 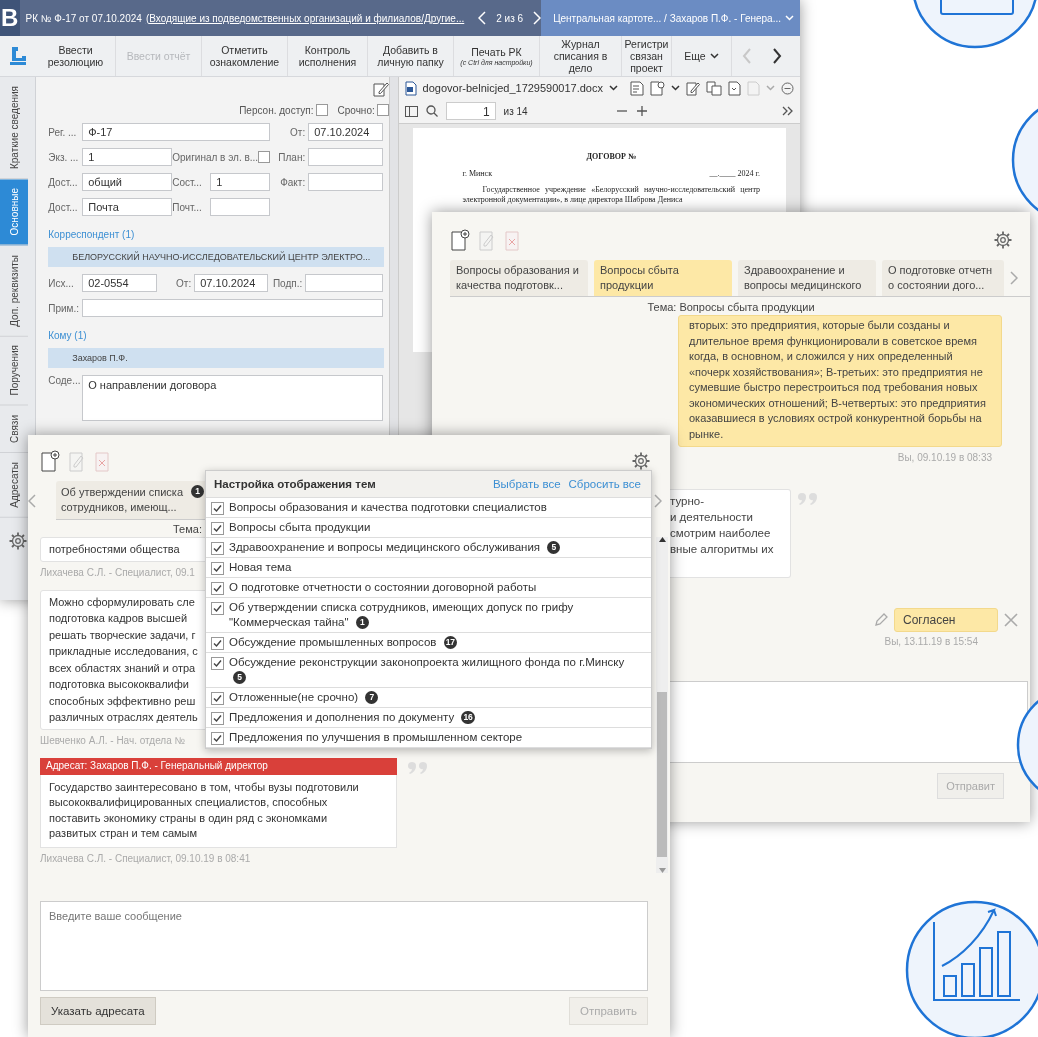 What do you see at coordinates (730, 533) in the screenshot?
I see `message-bubble: турно- и деятельности смотрим наиболее вные алгоритмы их` at bounding box center [730, 533].